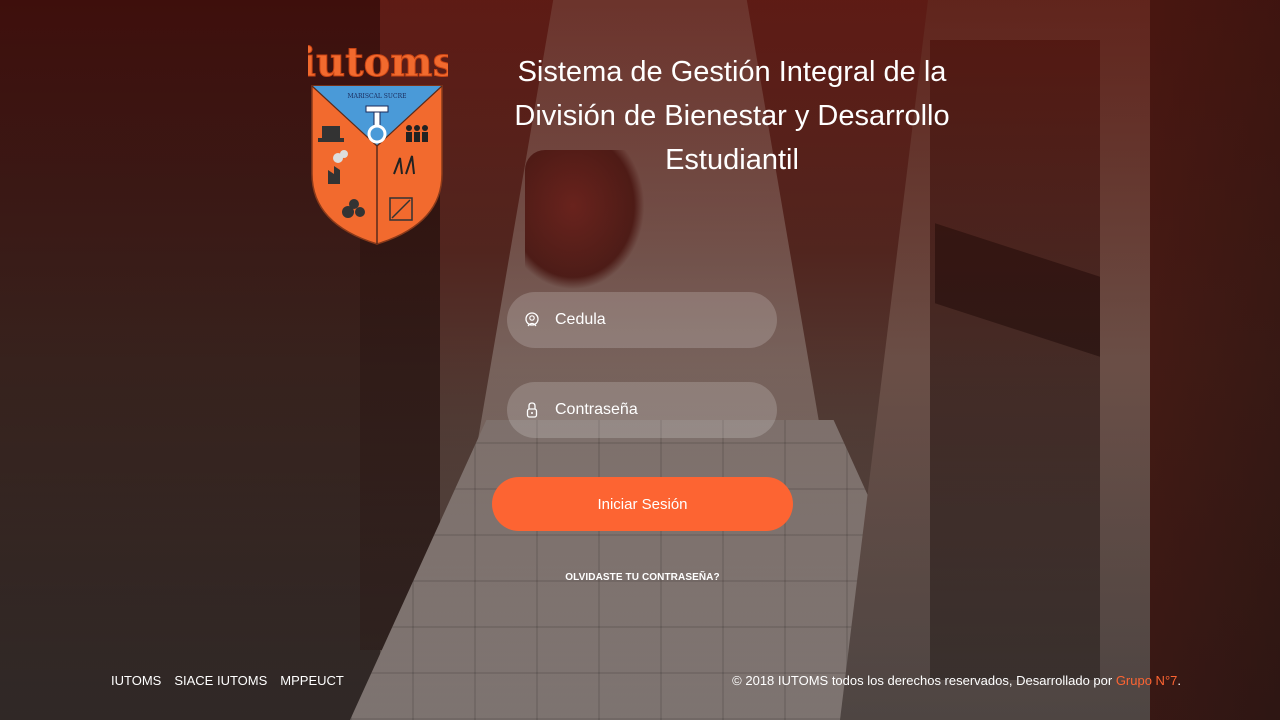 The image size is (1280, 720). Describe the element at coordinates (378, 62) in the screenshot. I see `logo-wordmark: iutoms` at that location.